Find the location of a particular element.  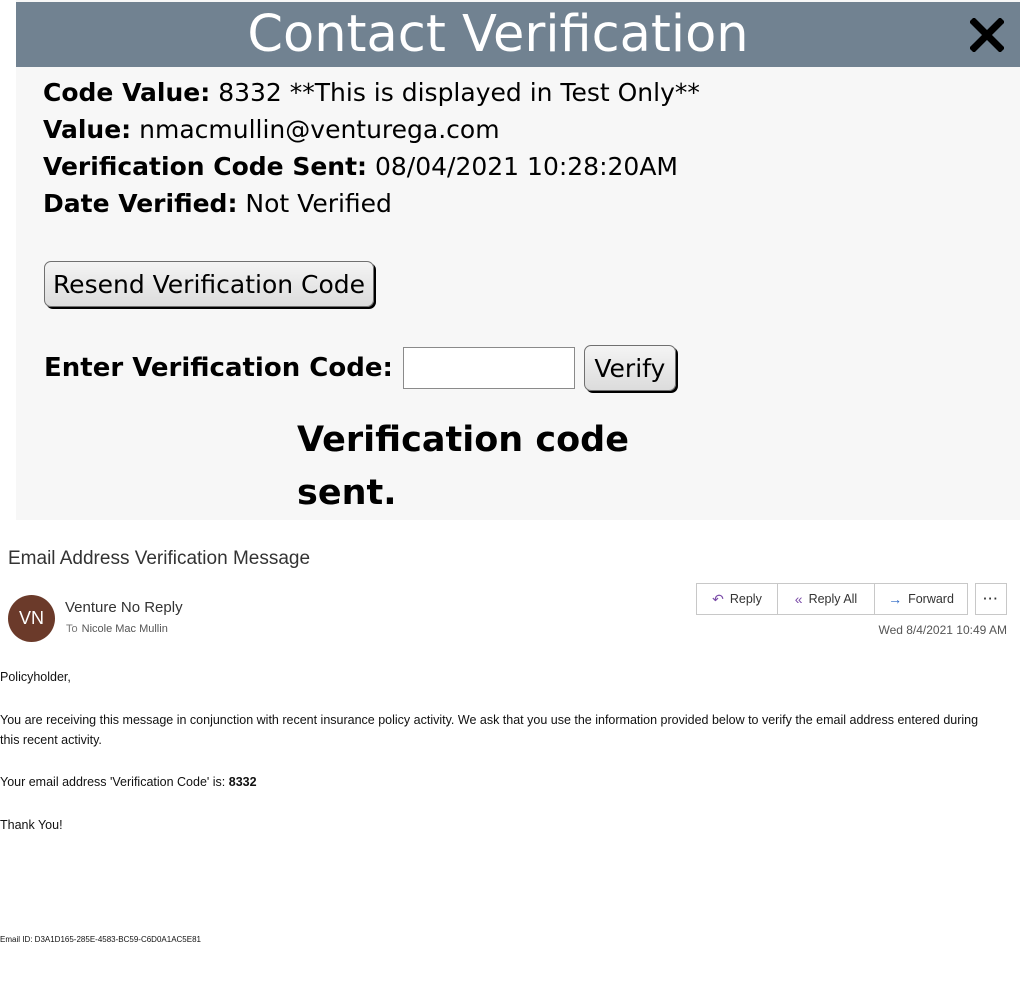

dialog-header: Contact Verification is located at coordinates (518, 34).